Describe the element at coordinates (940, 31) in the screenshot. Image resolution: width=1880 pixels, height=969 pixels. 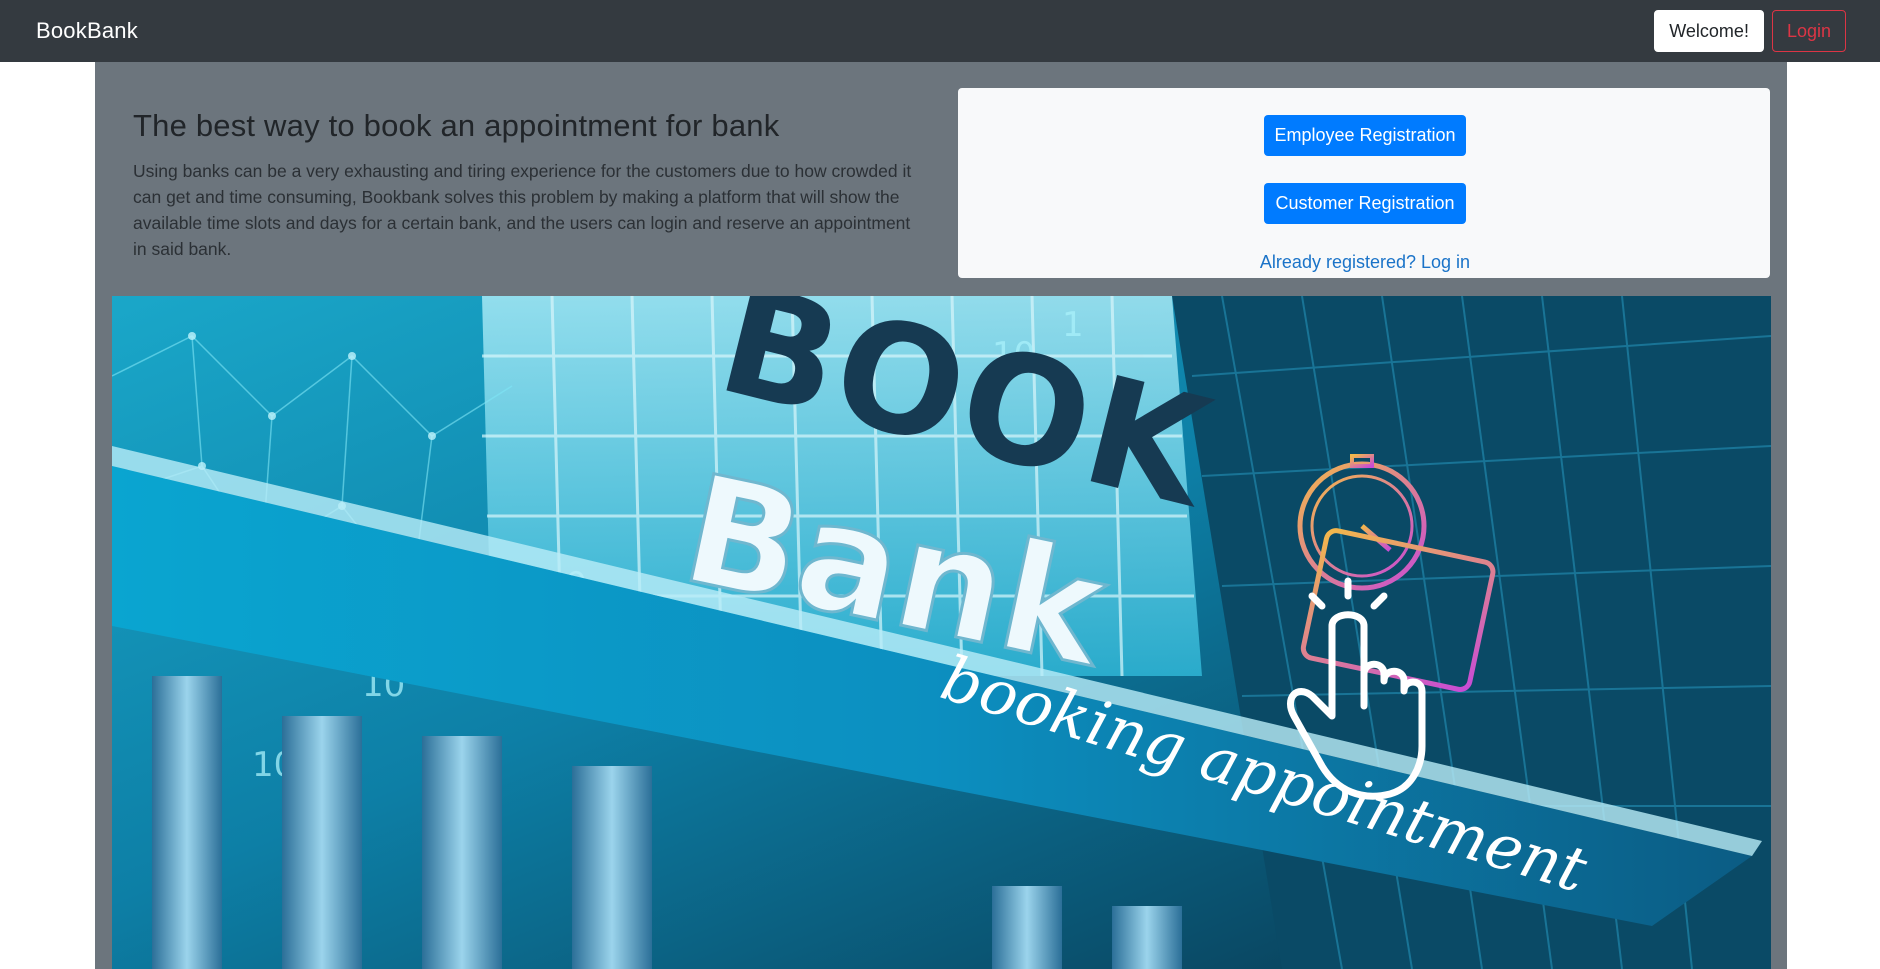
I see `top-navbar: BookBank Welcome! Login` at that location.